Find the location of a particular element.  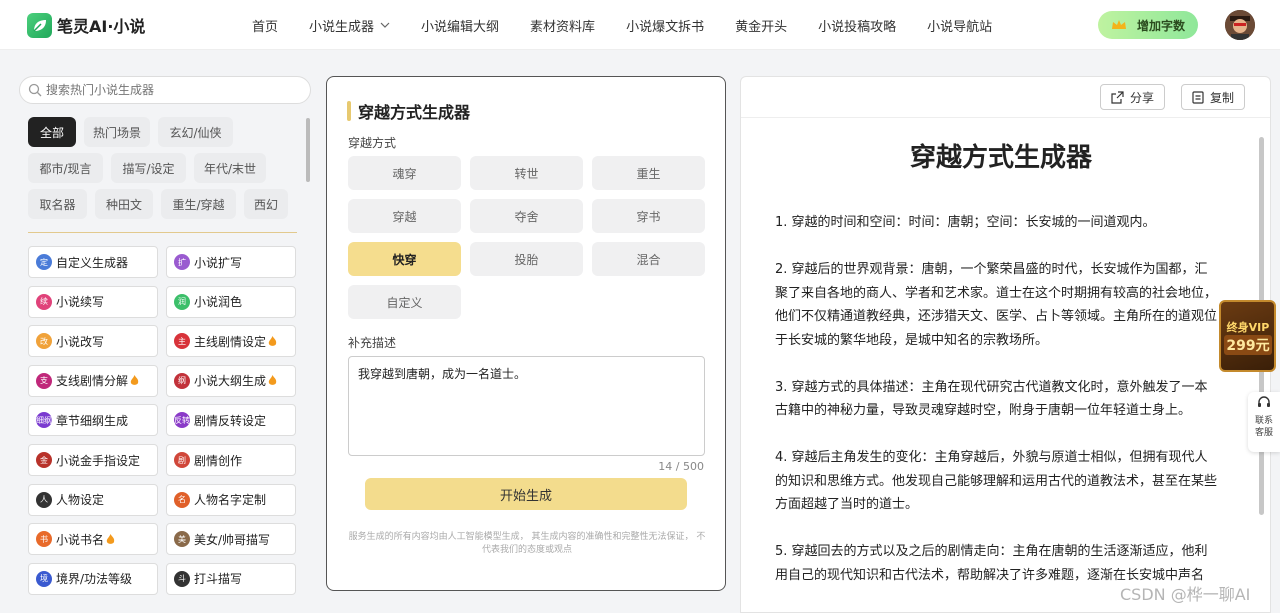

option-soul-transfer: 魂穿 is located at coordinates (404, 173).